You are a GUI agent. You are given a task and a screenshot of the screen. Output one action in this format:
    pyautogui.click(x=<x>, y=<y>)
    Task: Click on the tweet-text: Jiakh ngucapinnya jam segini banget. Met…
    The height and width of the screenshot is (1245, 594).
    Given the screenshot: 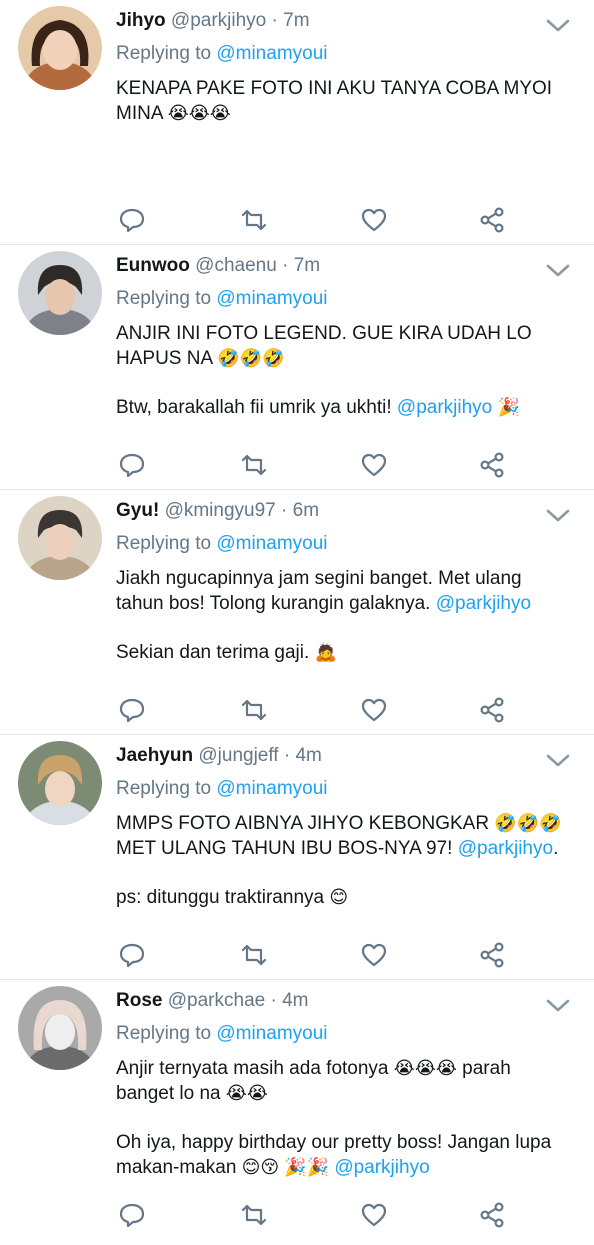 What is the action you would take?
    pyautogui.click(x=341, y=627)
    